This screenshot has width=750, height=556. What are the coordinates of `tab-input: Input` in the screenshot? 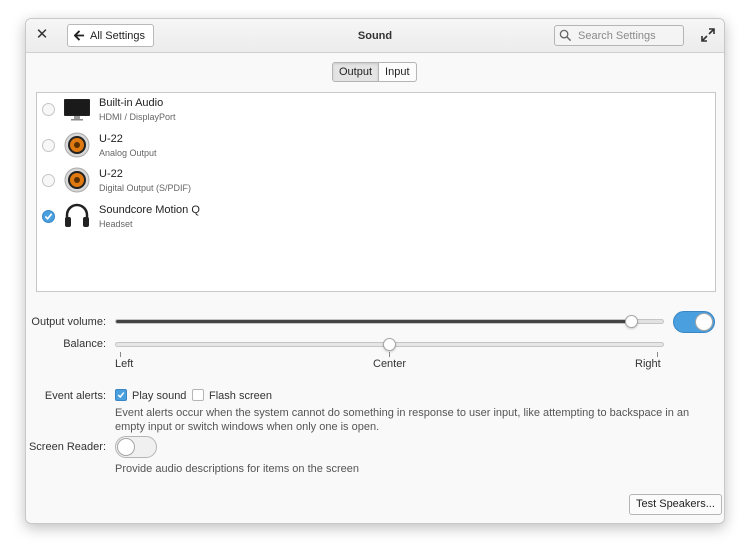 It's located at (397, 72).